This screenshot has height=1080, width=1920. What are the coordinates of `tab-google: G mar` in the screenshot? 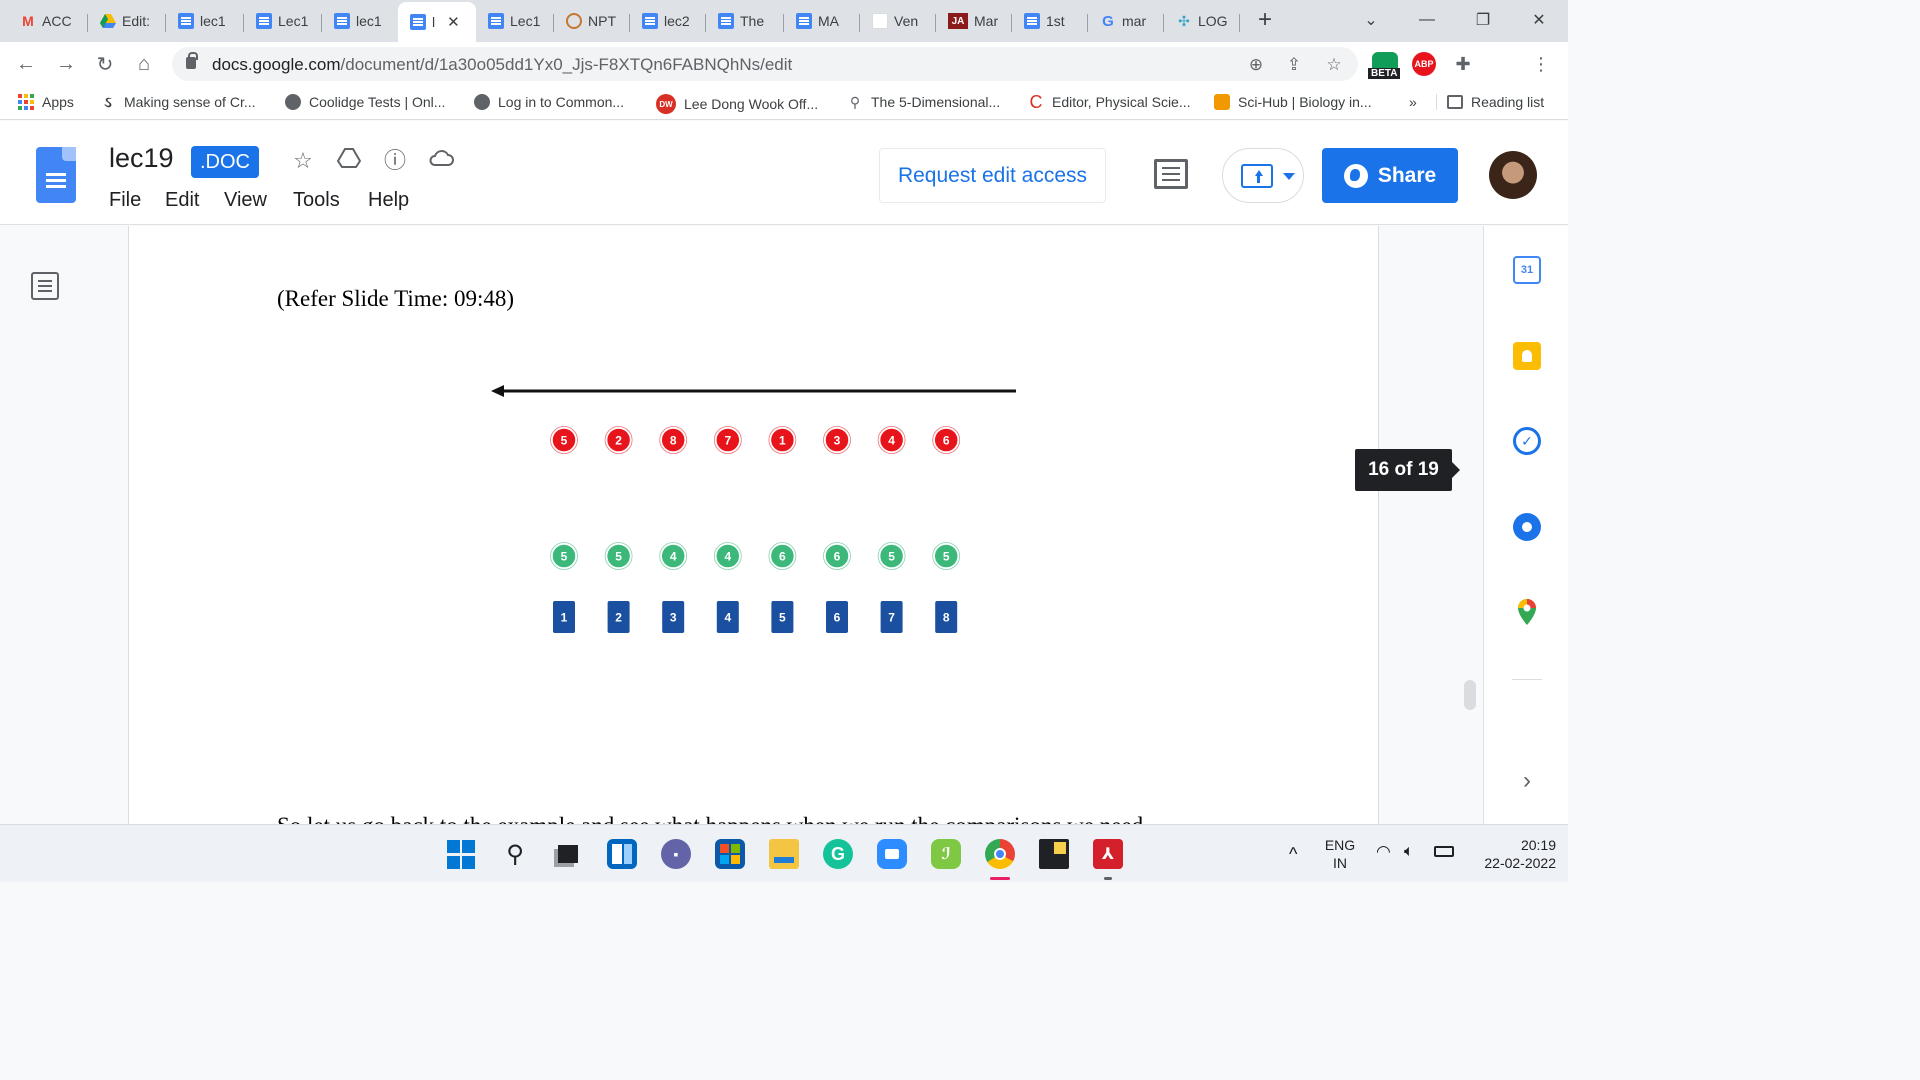 It's located at (1126, 21).